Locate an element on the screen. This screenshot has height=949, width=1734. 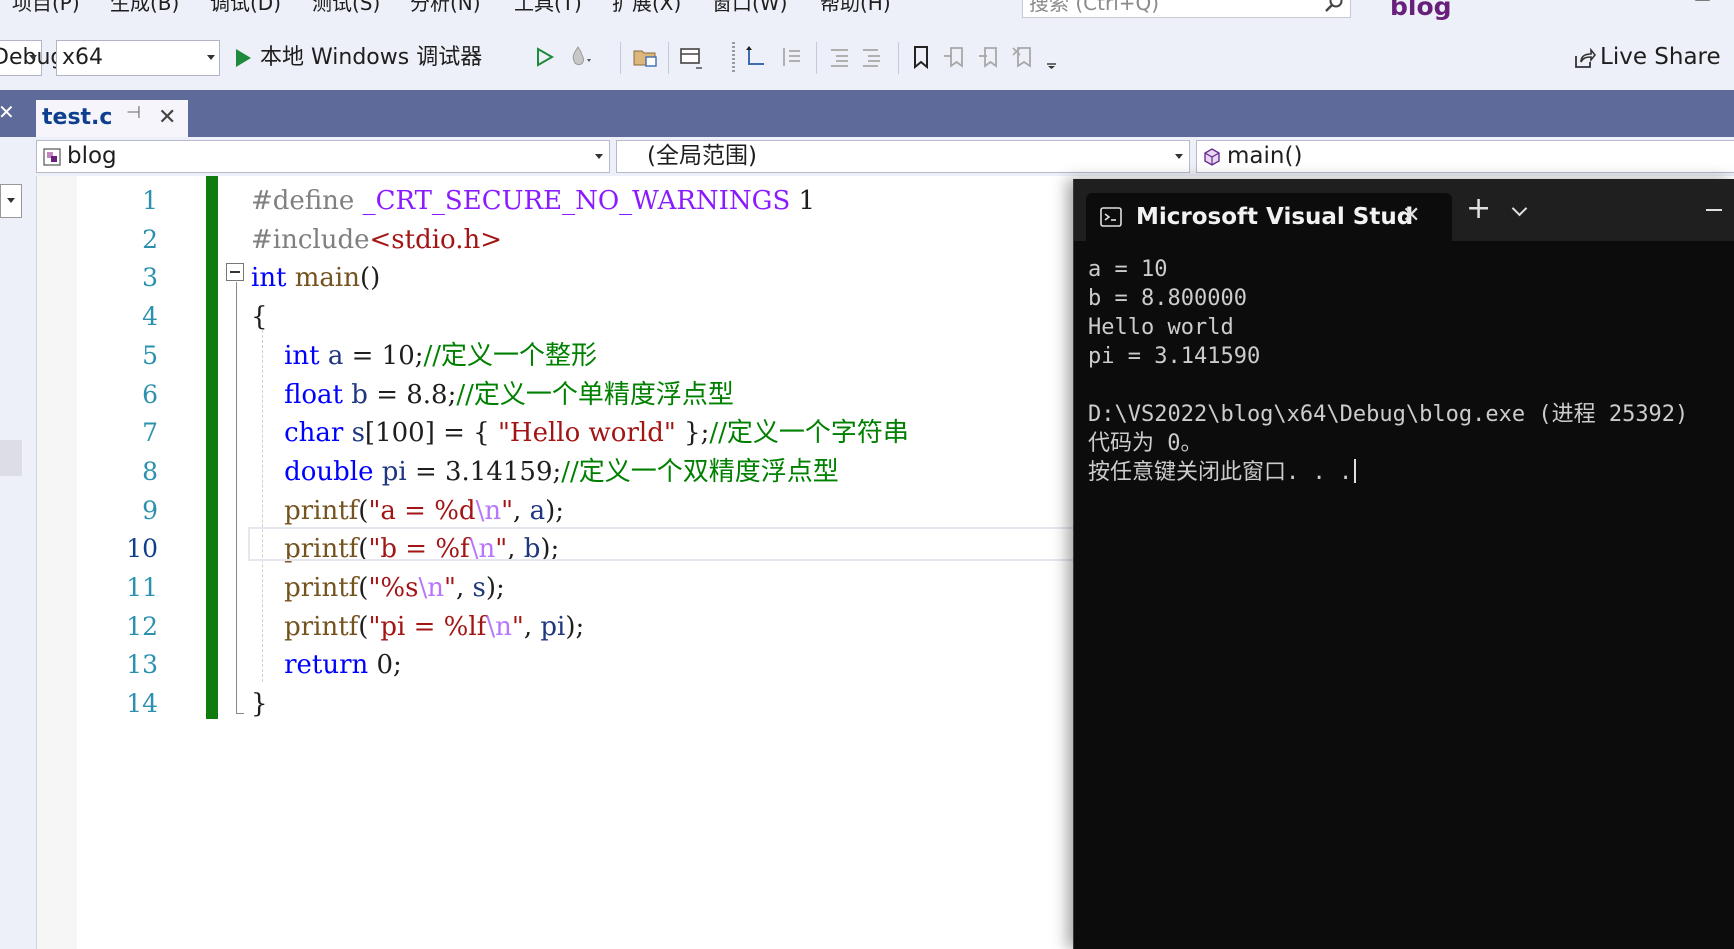
collapse-icon is located at coordinates (235, 272).